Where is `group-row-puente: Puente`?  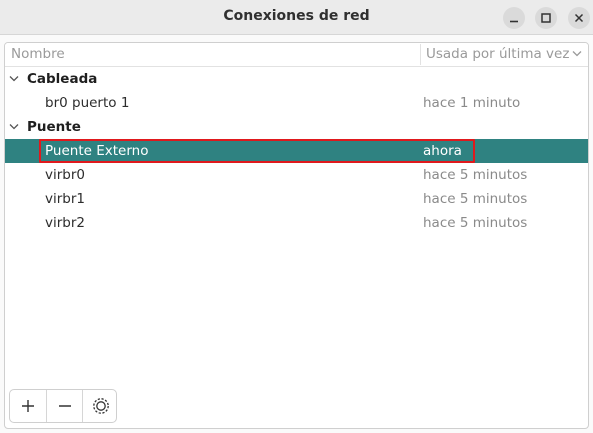 group-row-puente: Puente is located at coordinates (296, 127).